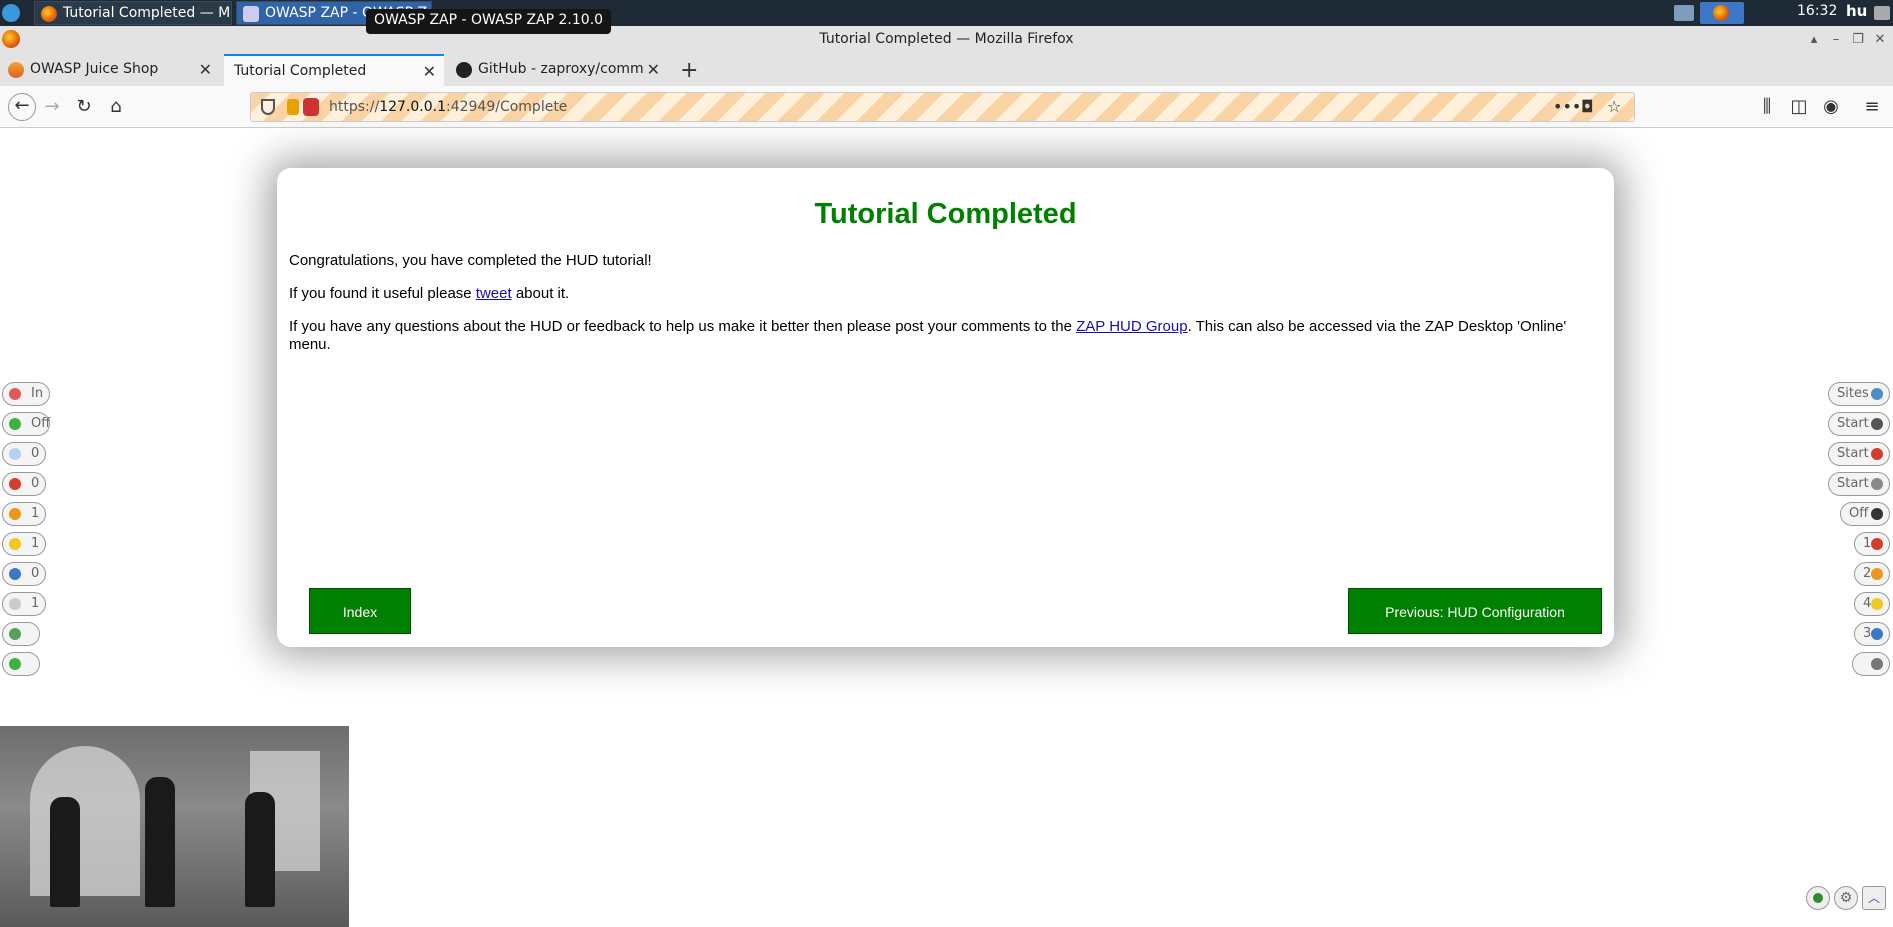 The width and height of the screenshot is (1893, 927). Describe the element at coordinates (15, 394) in the screenshot. I see `target-icon` at that location.